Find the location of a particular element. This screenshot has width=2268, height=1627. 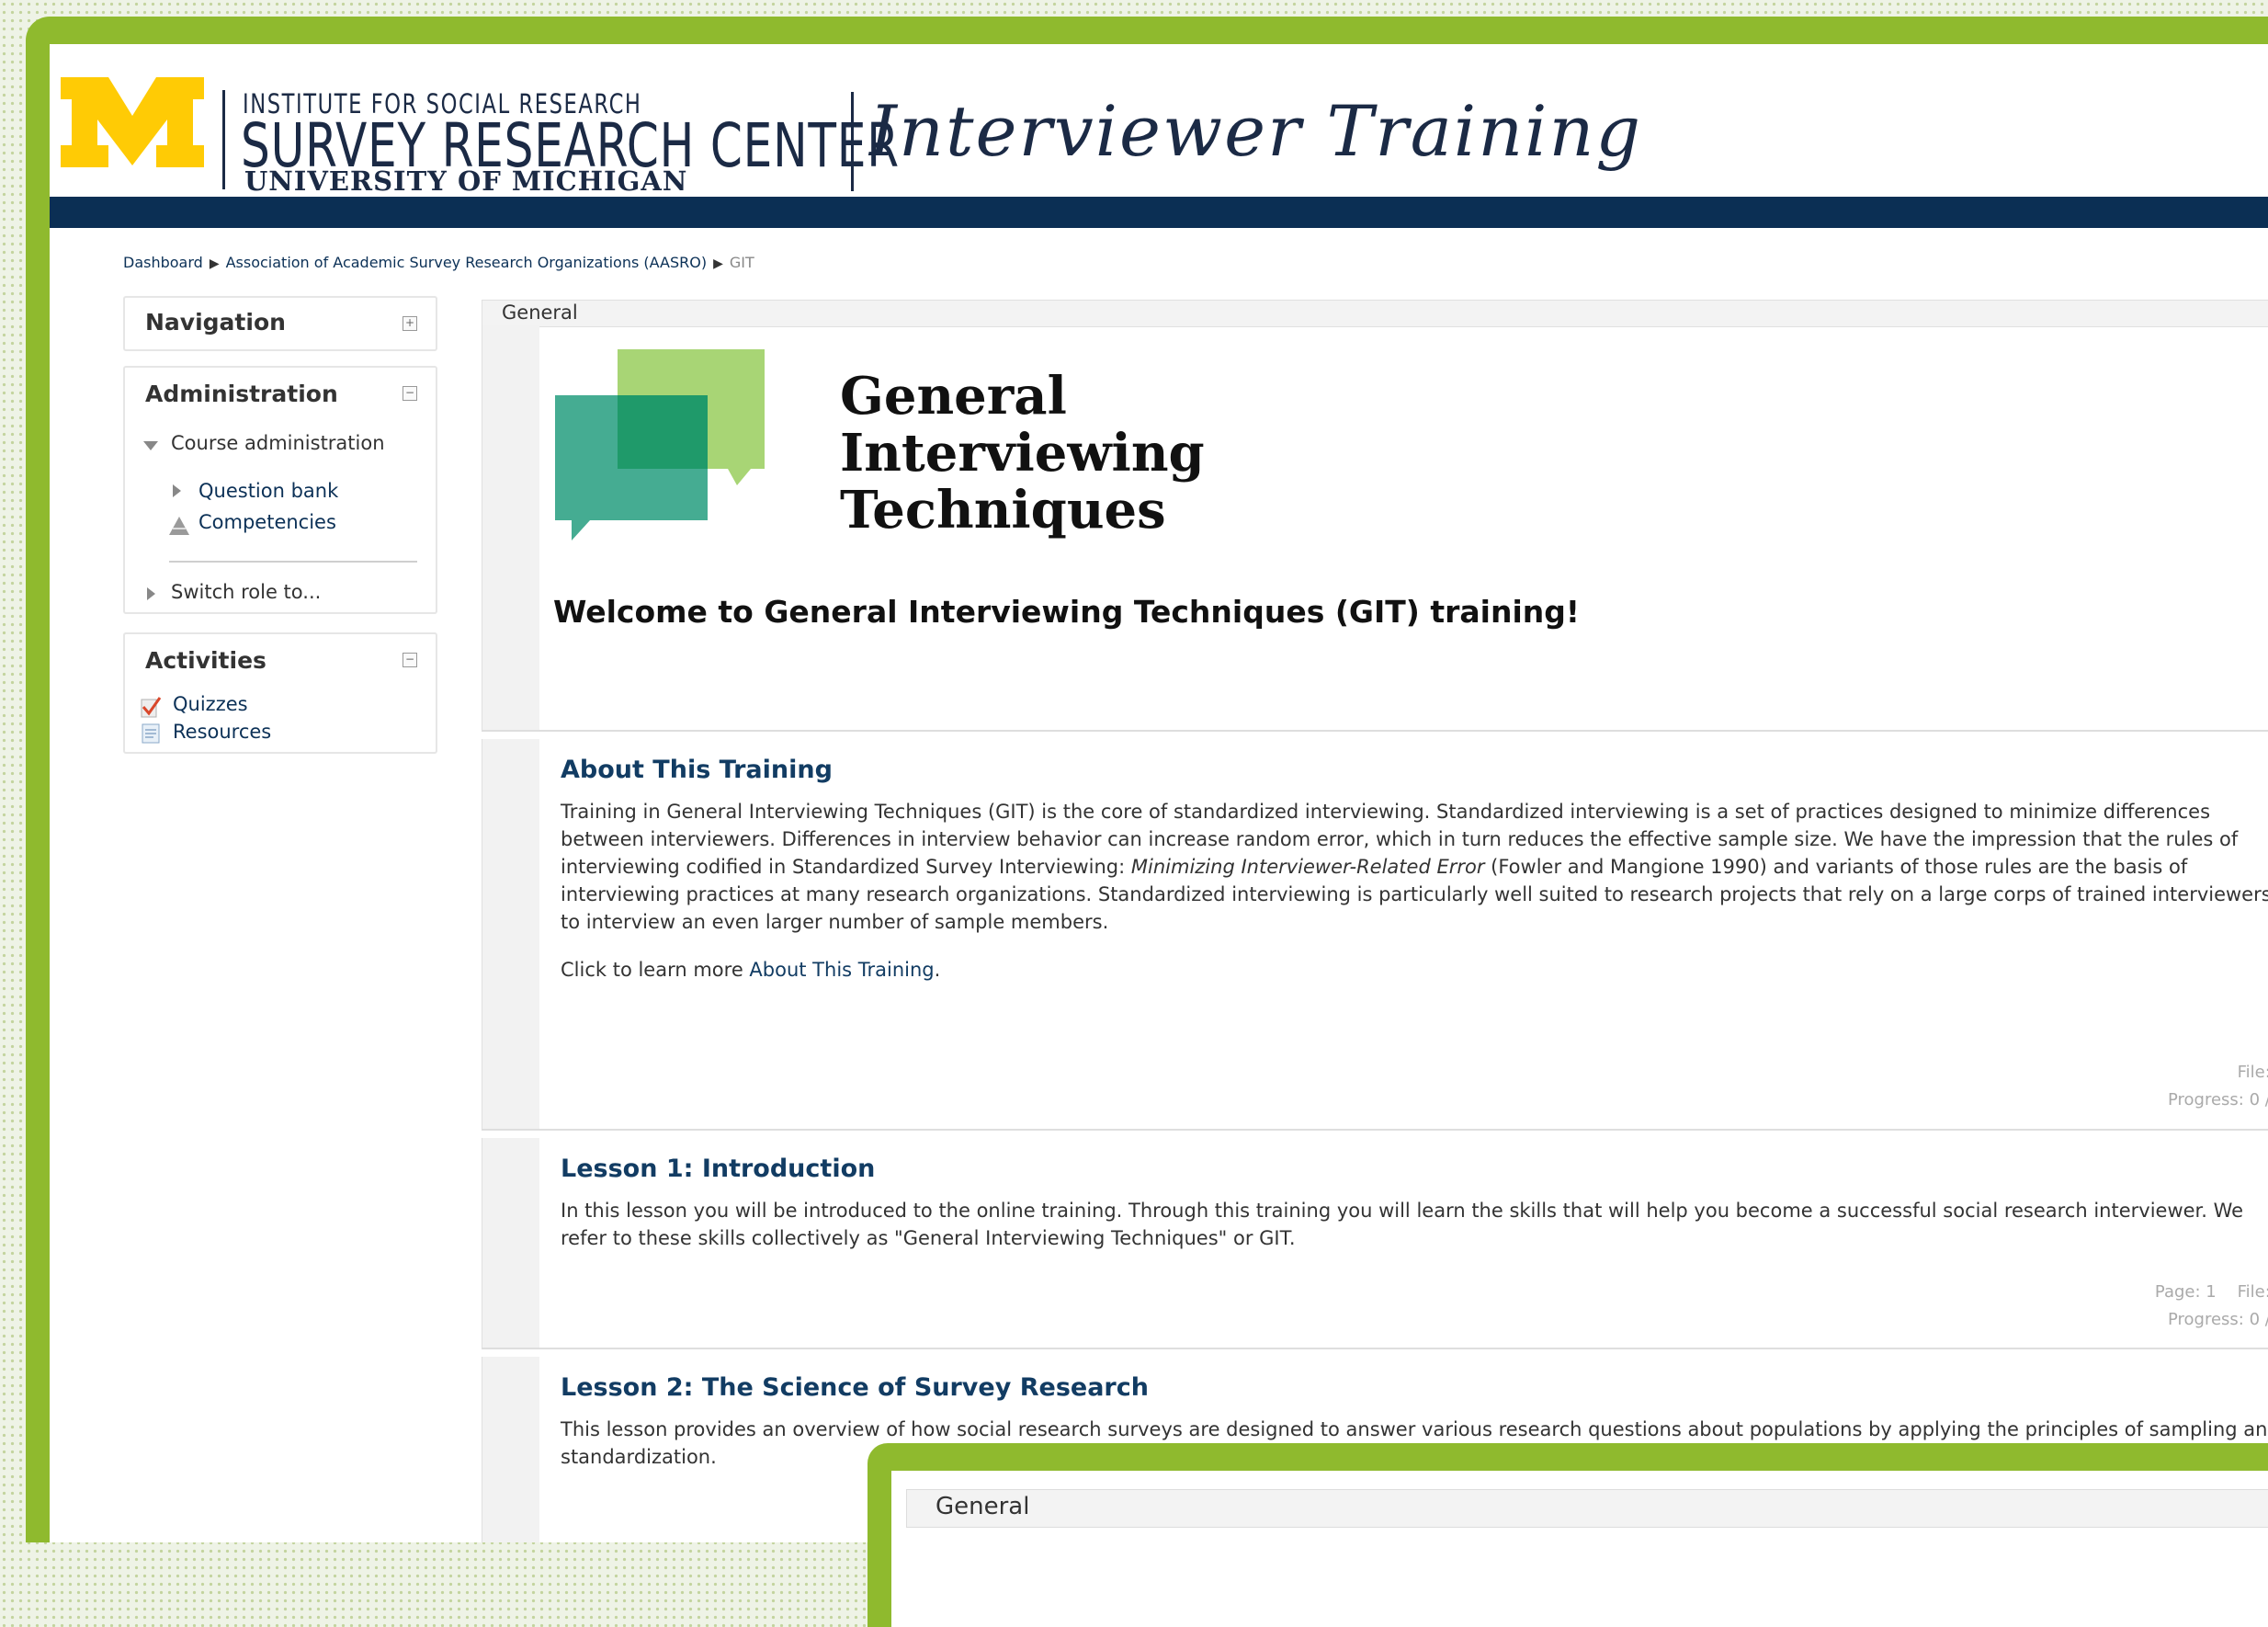

page-file-count: Page: 1 File: 1 is located at coordinates (2211, 1292).